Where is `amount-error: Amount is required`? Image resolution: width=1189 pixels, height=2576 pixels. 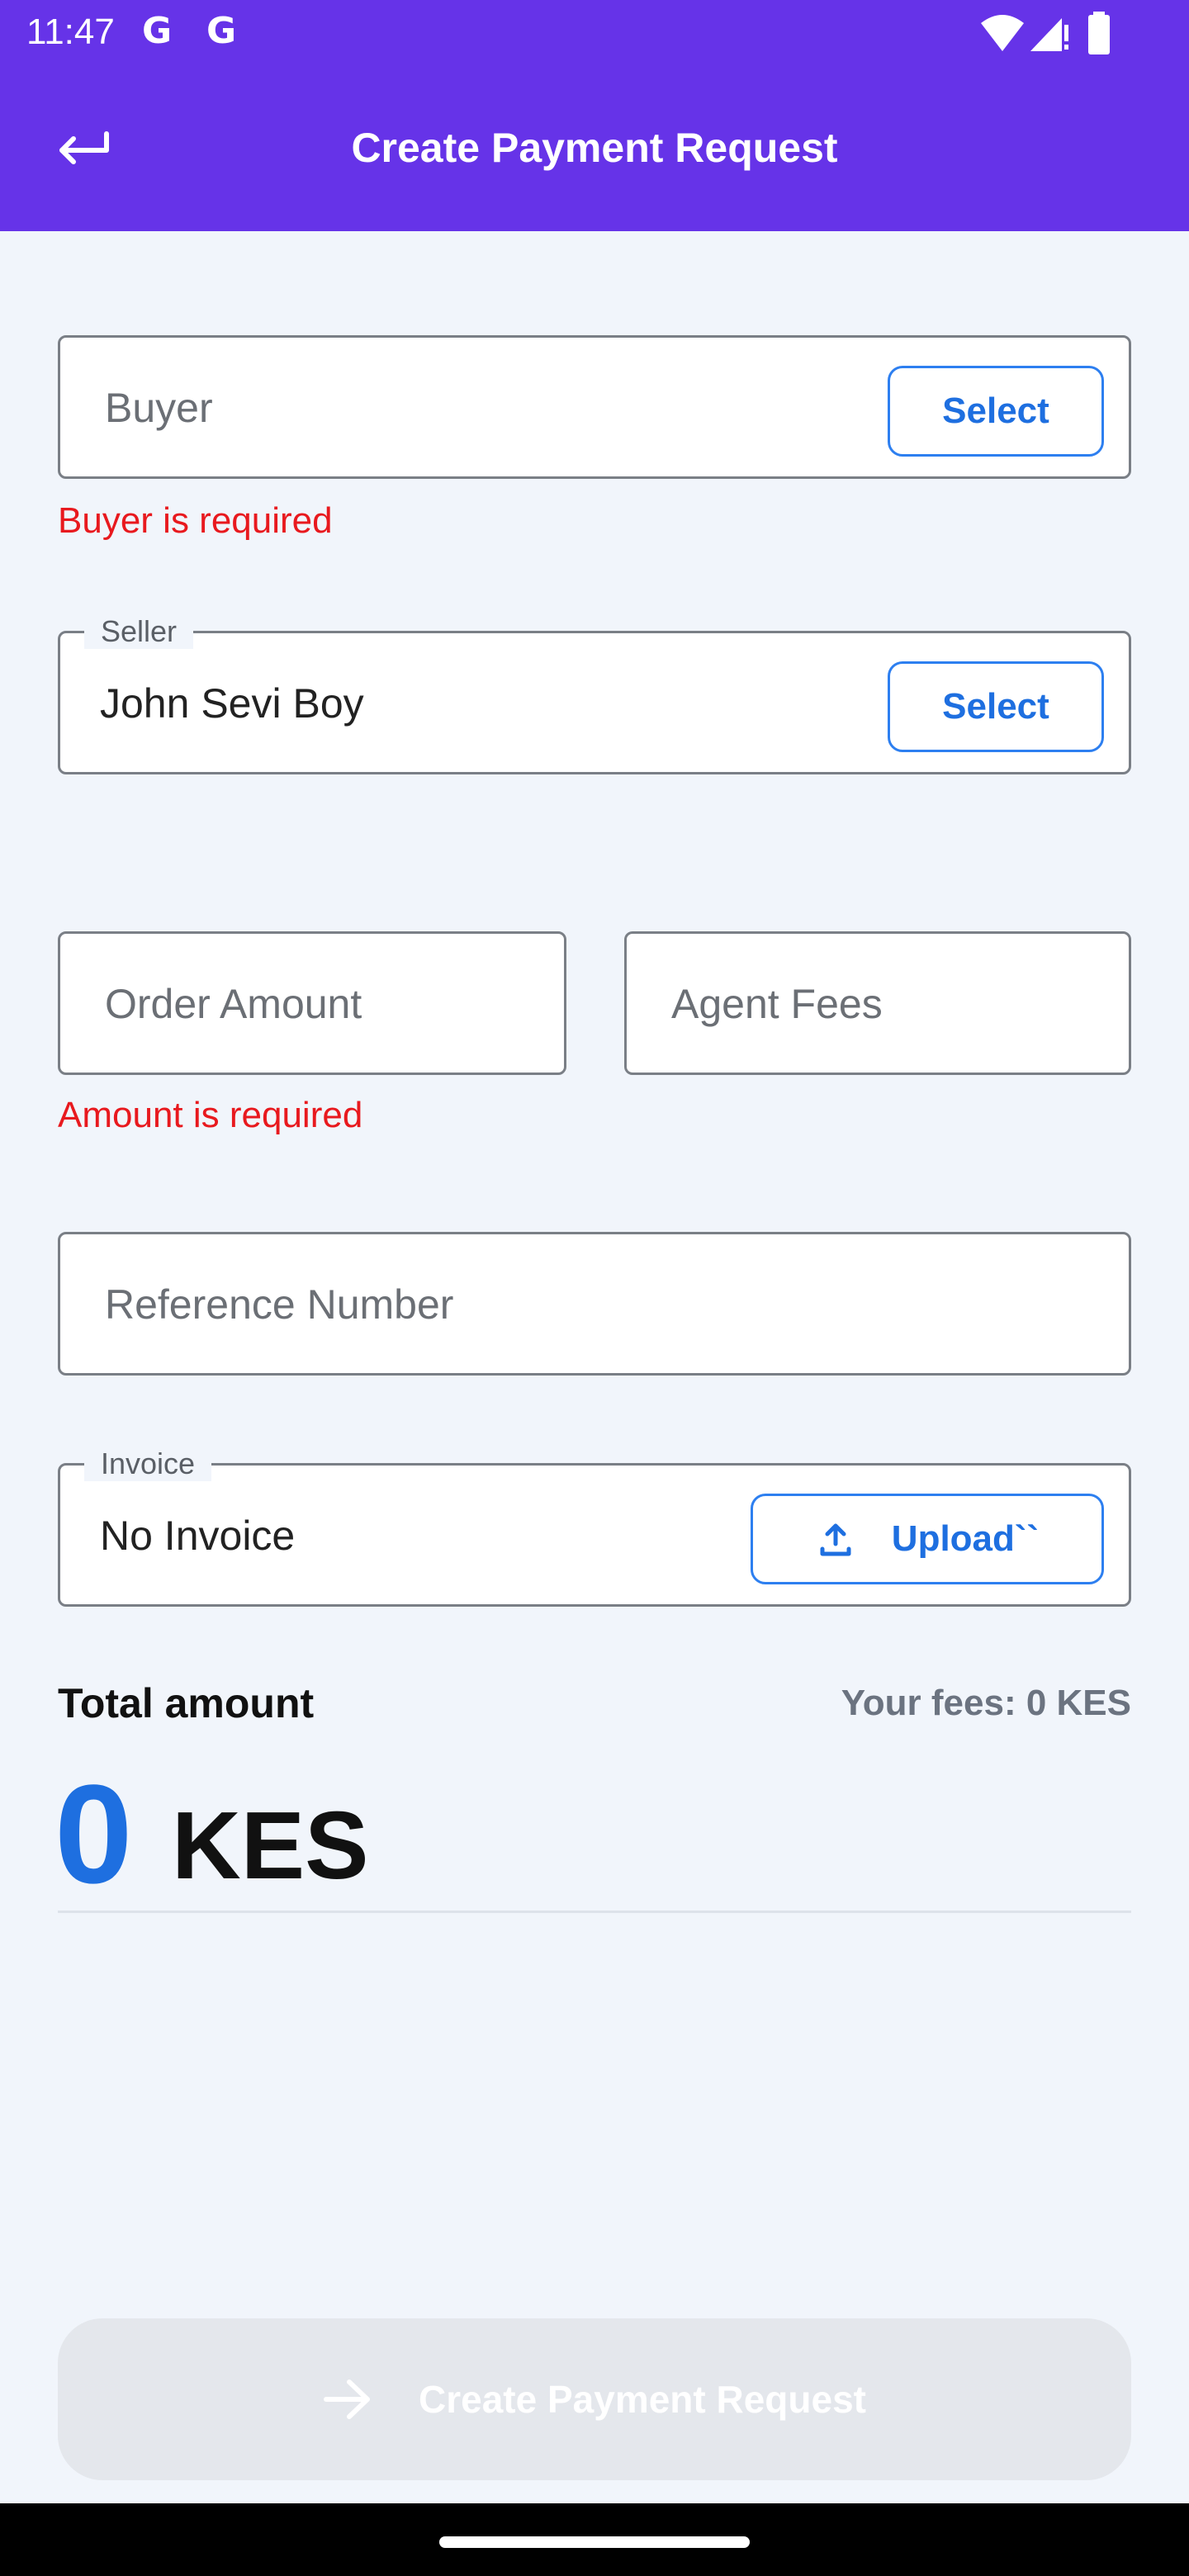
amount-error: Amount is required is located at coordinates (210, 1115).